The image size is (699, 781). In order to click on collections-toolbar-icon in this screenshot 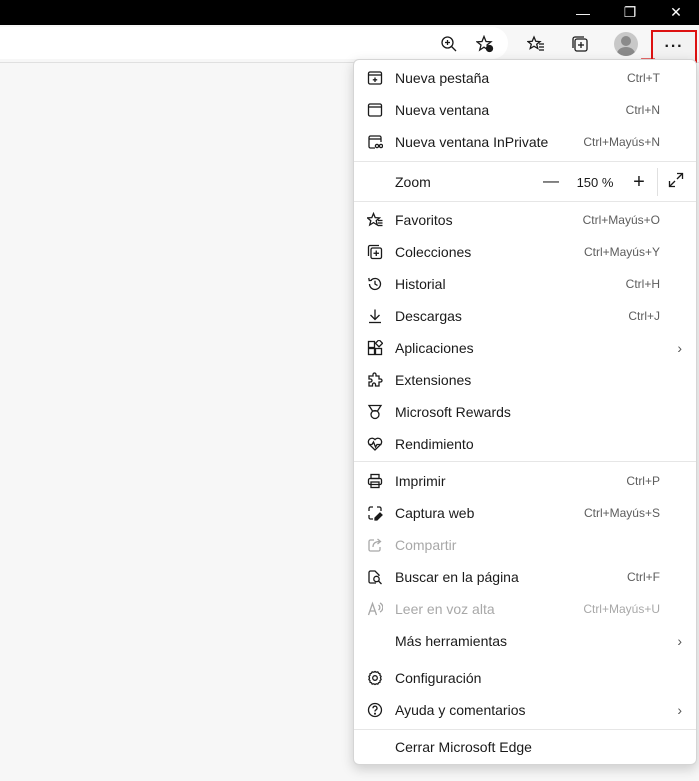, I will do `click(580, 44)`.